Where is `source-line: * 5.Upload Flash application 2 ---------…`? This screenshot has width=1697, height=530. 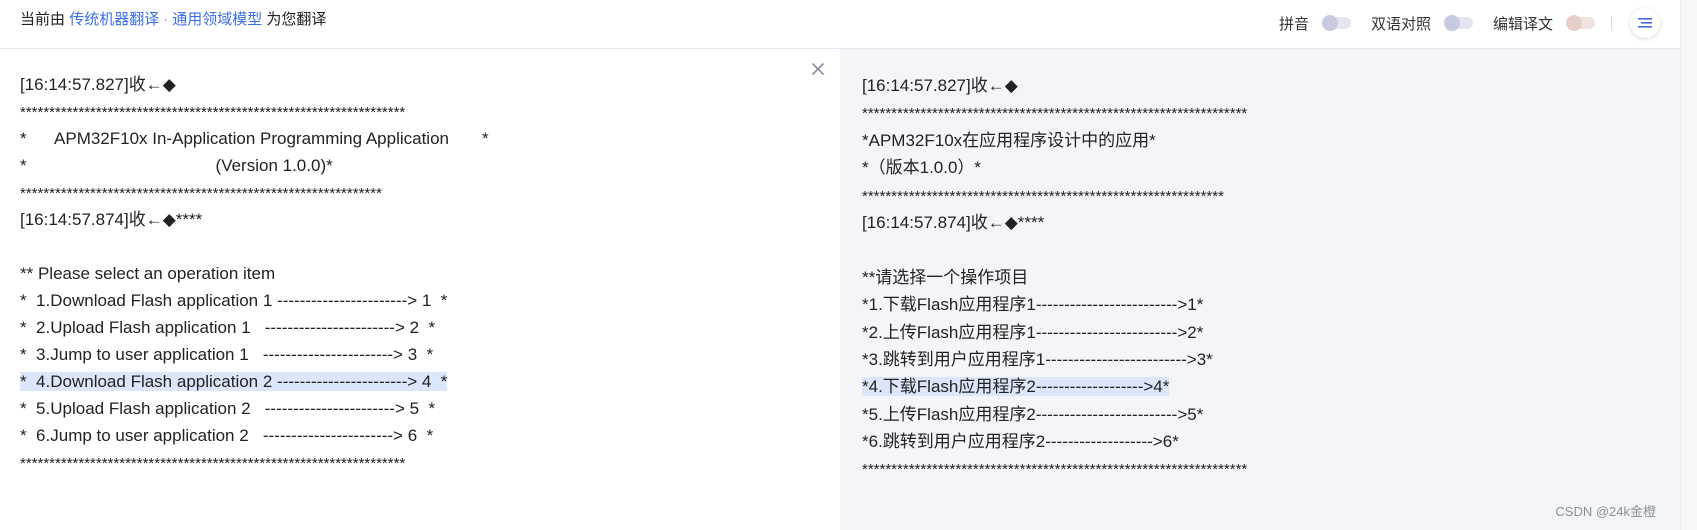
source-line: * 5.Upload Flash application 2 ---------… is located at coordinates (254, 408).